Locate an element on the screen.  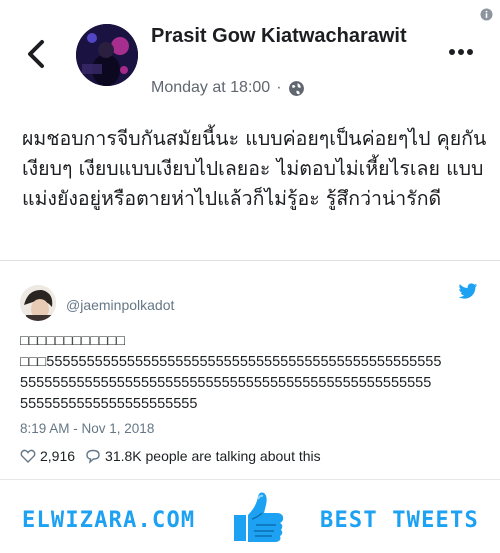
talking-count: 31.8K people are talking about this is located at coordinates (213, 456).